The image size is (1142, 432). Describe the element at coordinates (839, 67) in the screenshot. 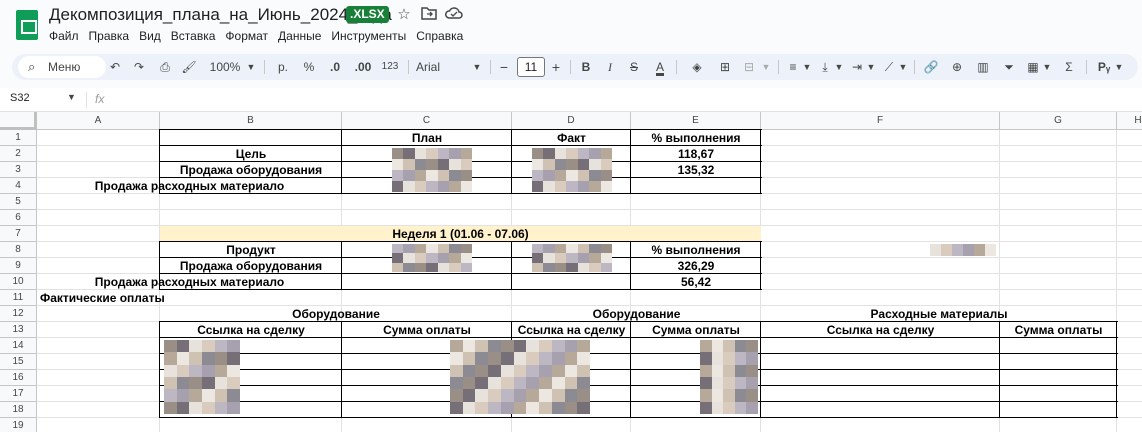

I see `valign-caret-icon: ▼` at that location.